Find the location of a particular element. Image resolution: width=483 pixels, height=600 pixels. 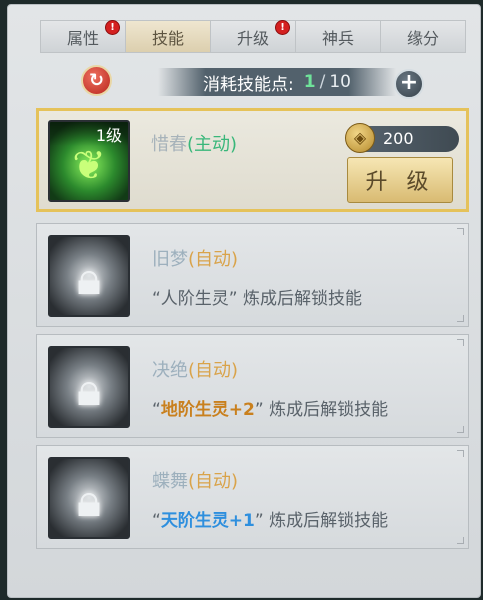

tab-bar: 属性 ! 技能 升级 ! 神兵 缘分 is located at coordinates (253, 36).